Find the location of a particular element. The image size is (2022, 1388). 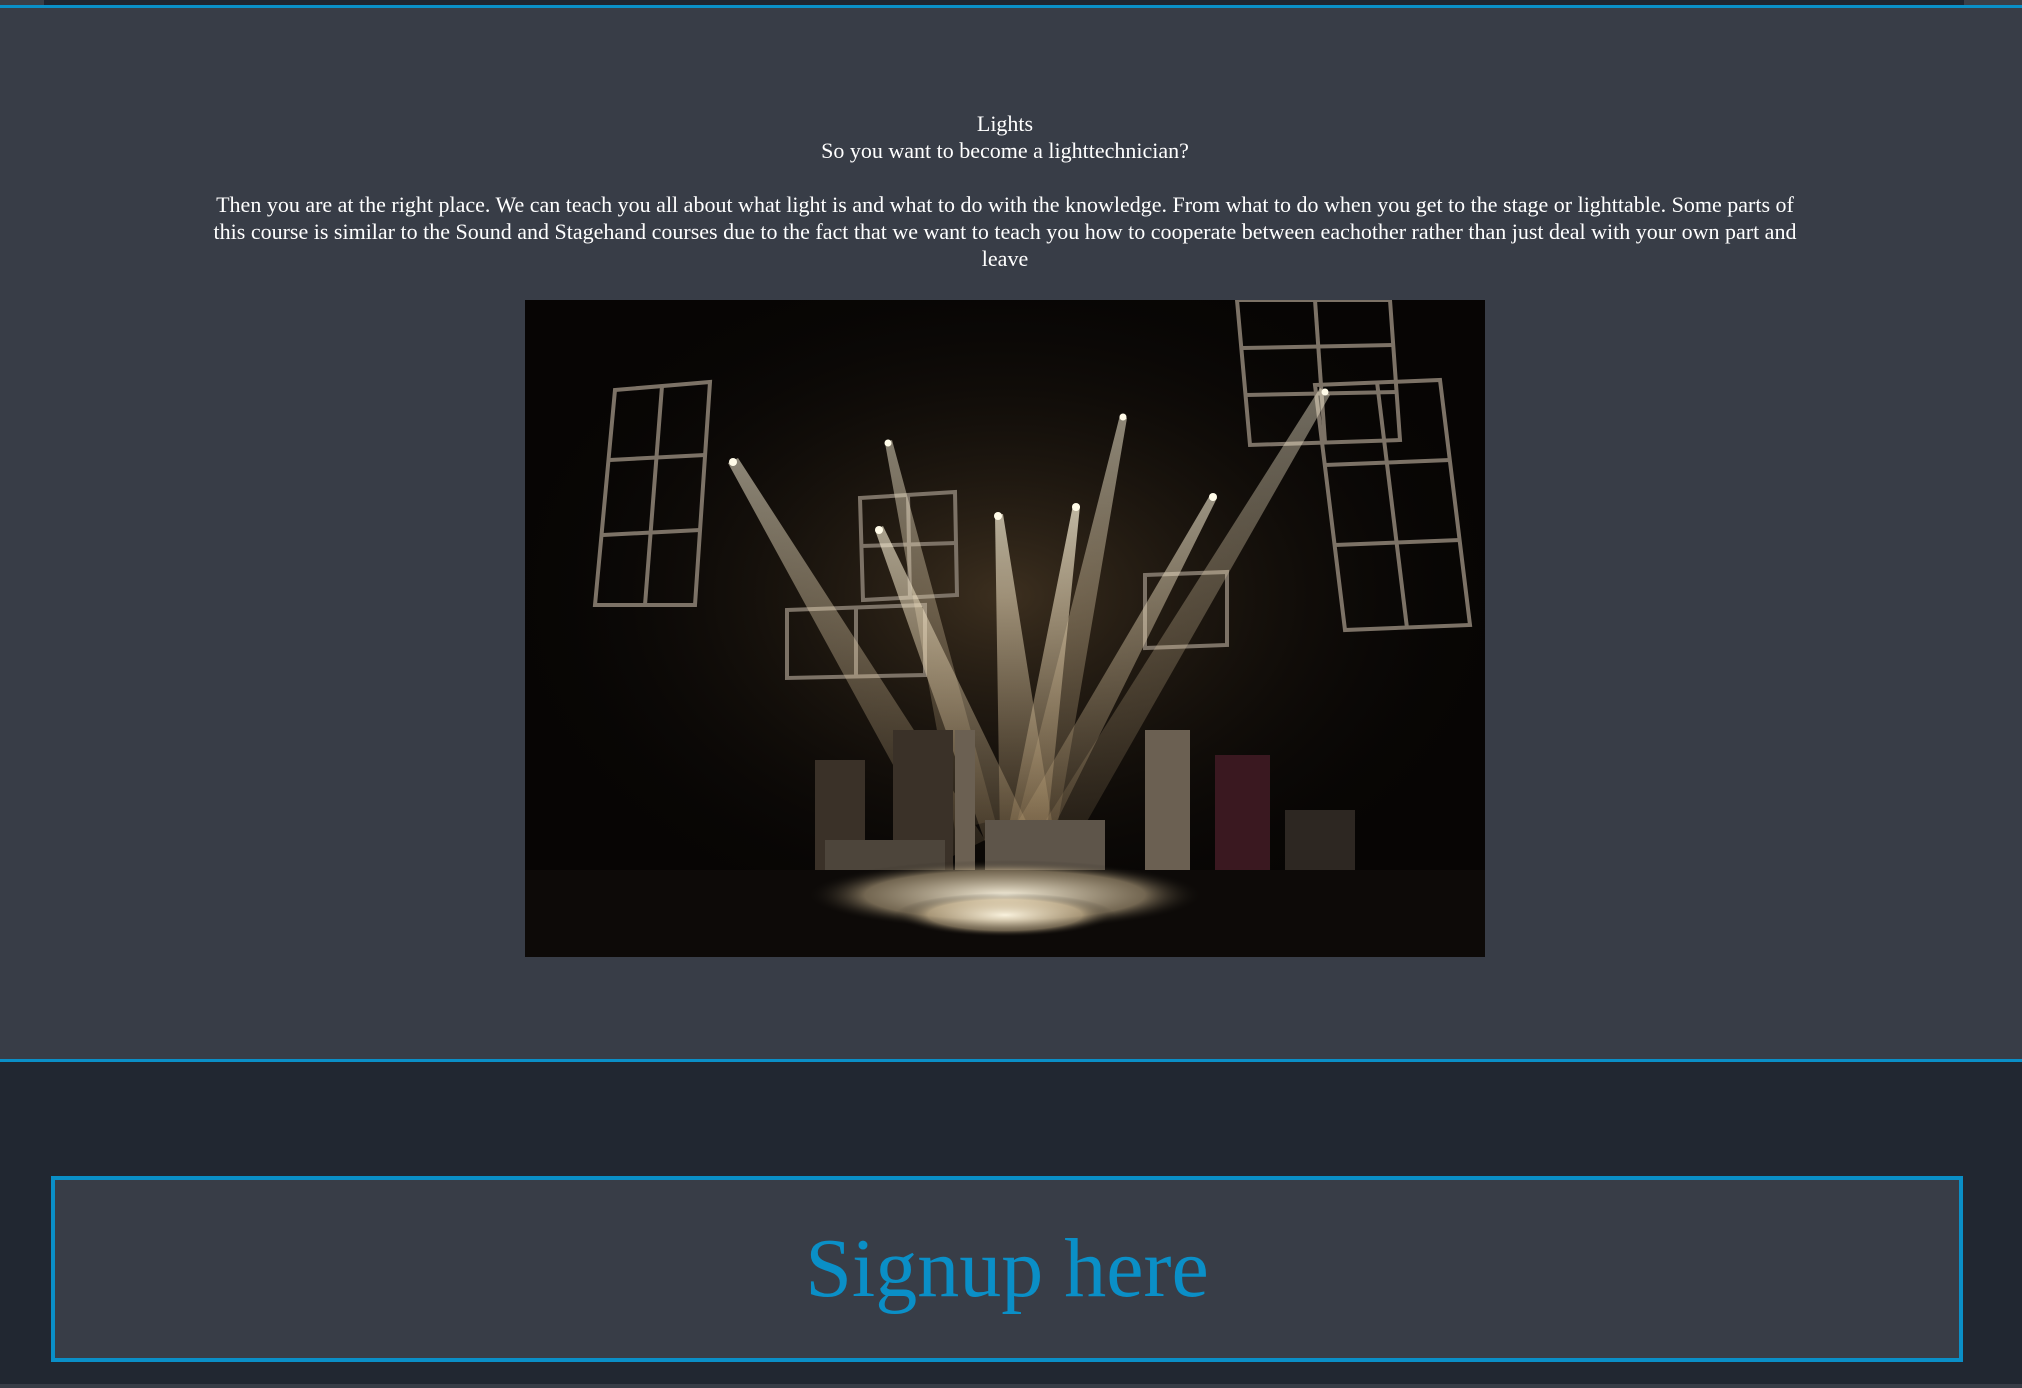

signup-button: Signup here is located at coordinates (1007, 1269).